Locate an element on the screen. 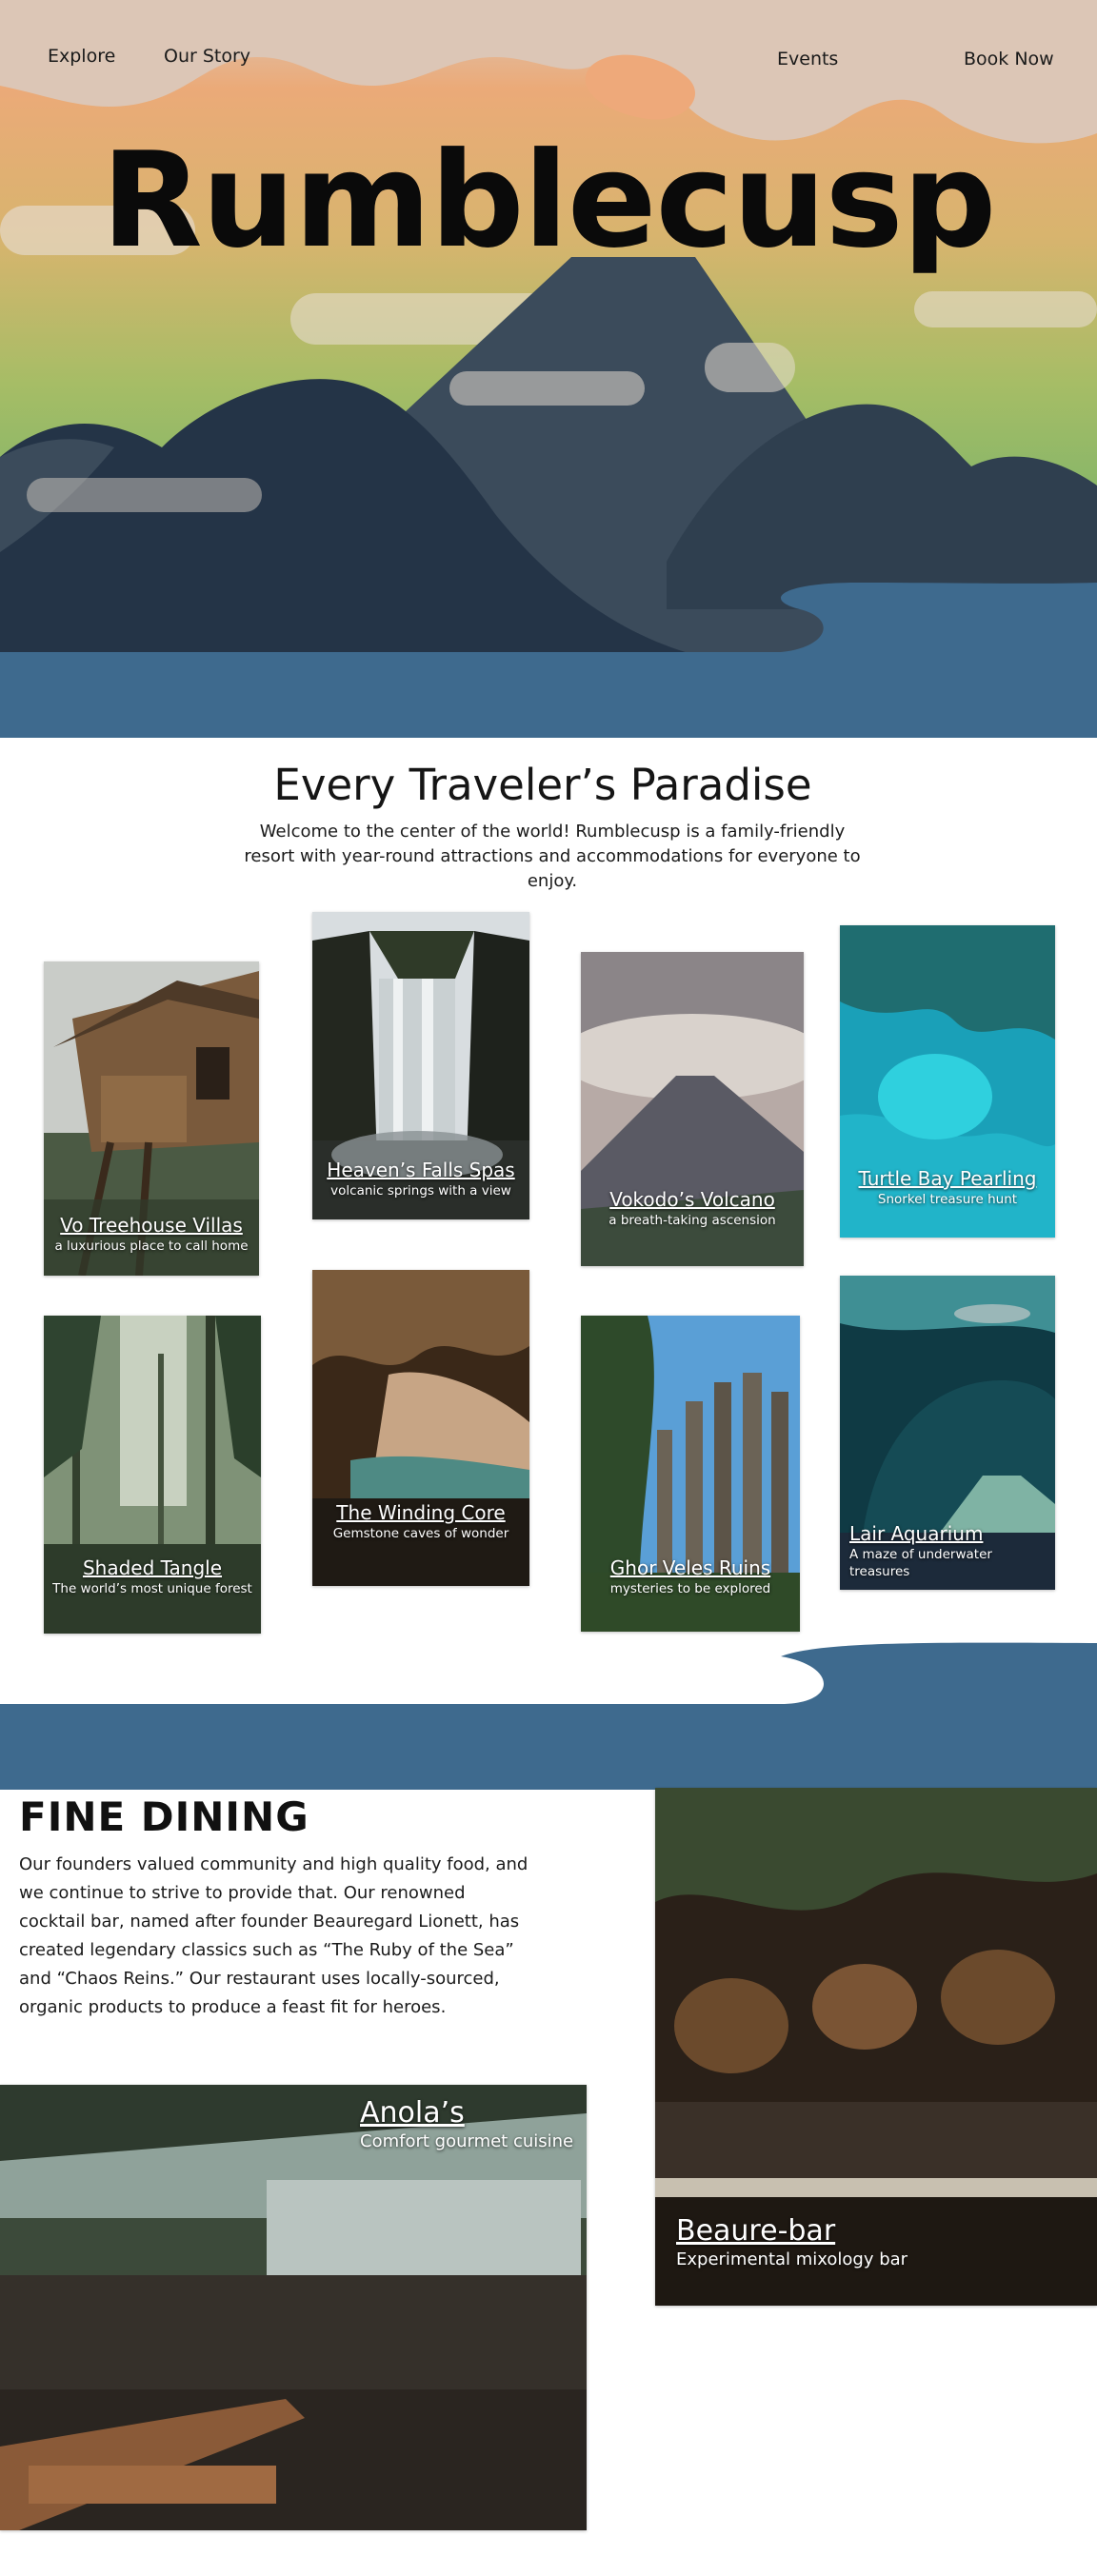  venue-card-beaure-bar: Beaure-bar Experimental mixology bar is located at coordinates (876, 2047).